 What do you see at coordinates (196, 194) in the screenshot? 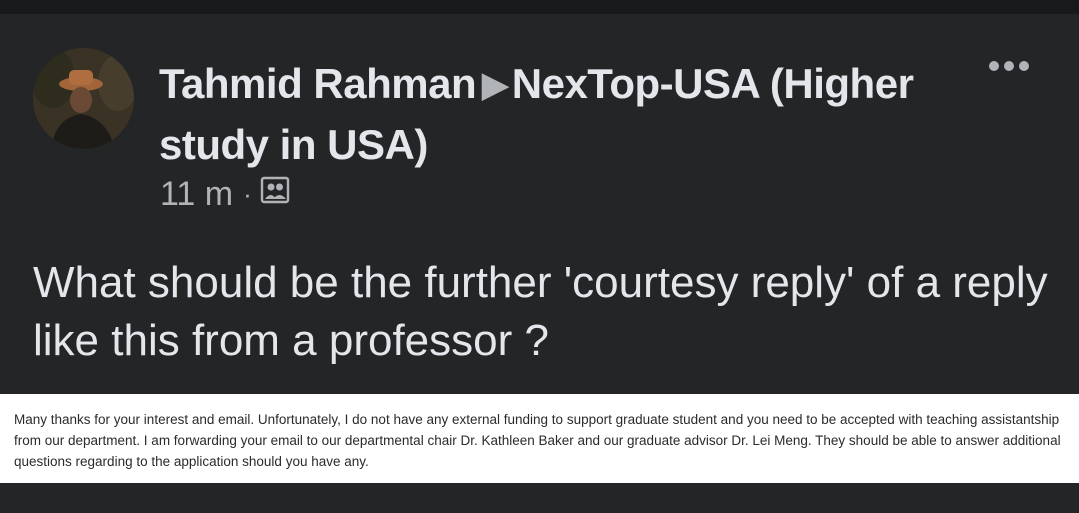
I see `post-timestamp: 11 m` at bounding box center [196, 194].